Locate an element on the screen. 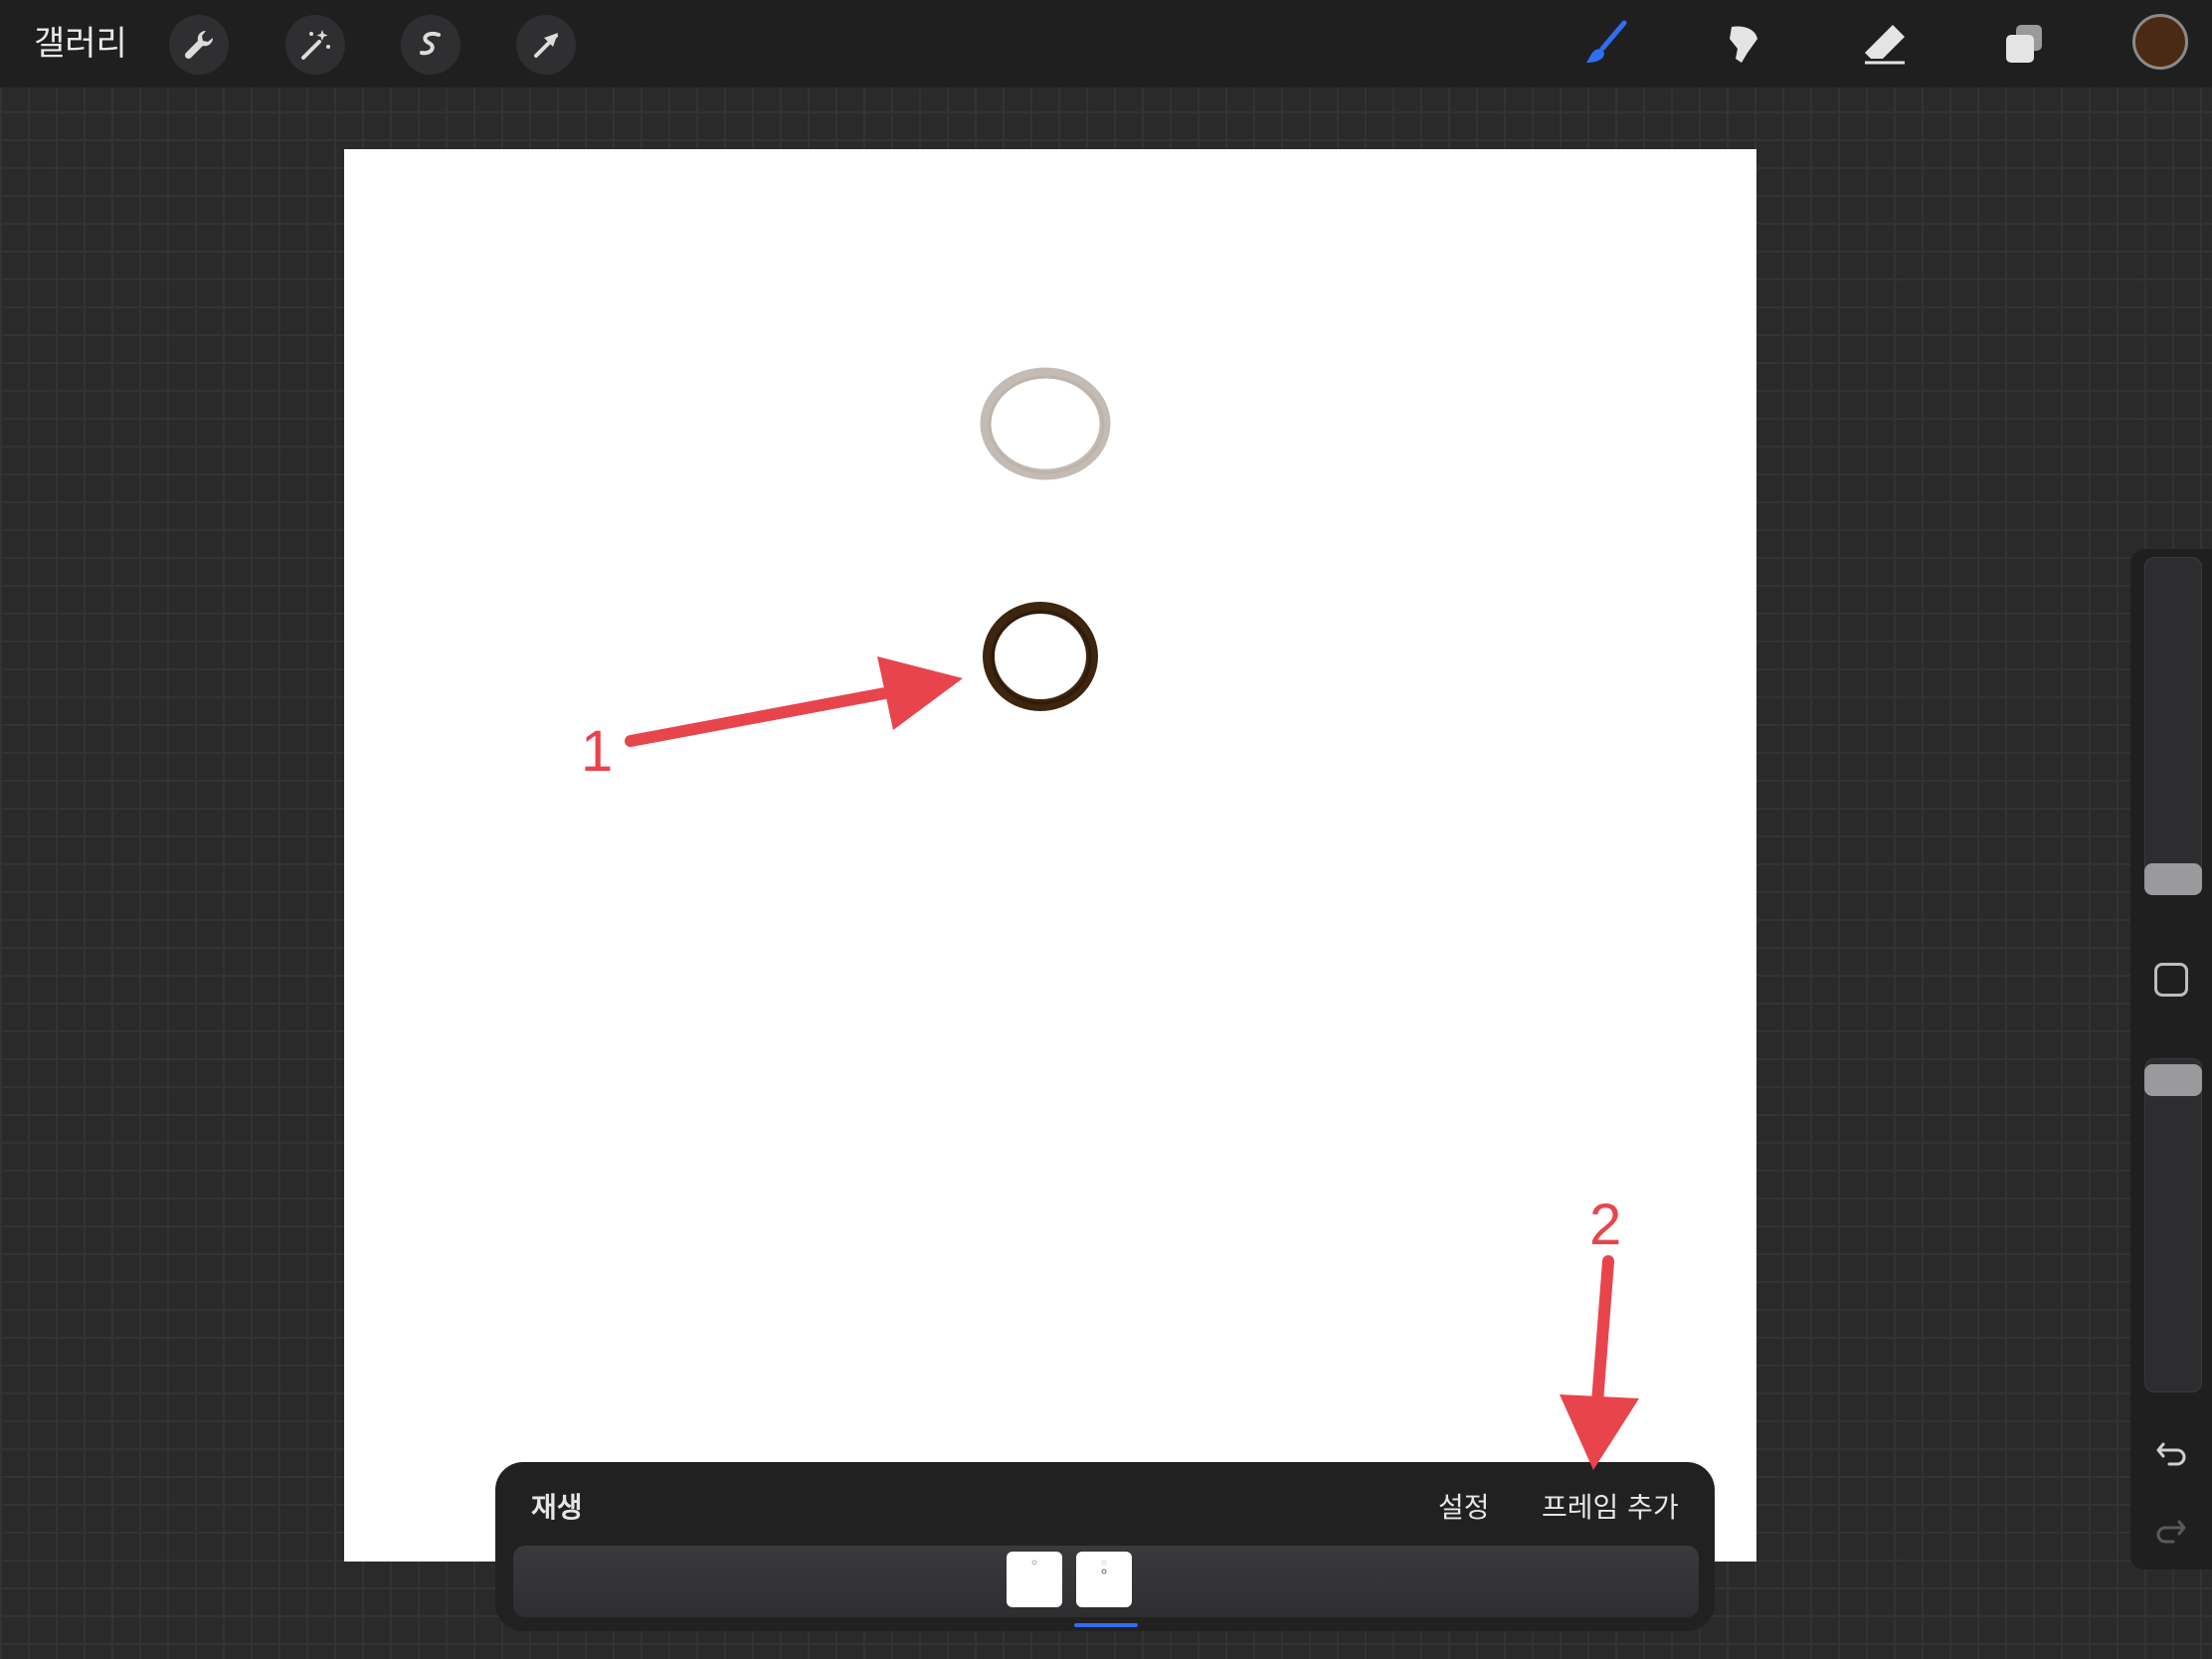 The width and height of the screenshot is (2212, 1659). actions-button is located at coordinates (199, 45).